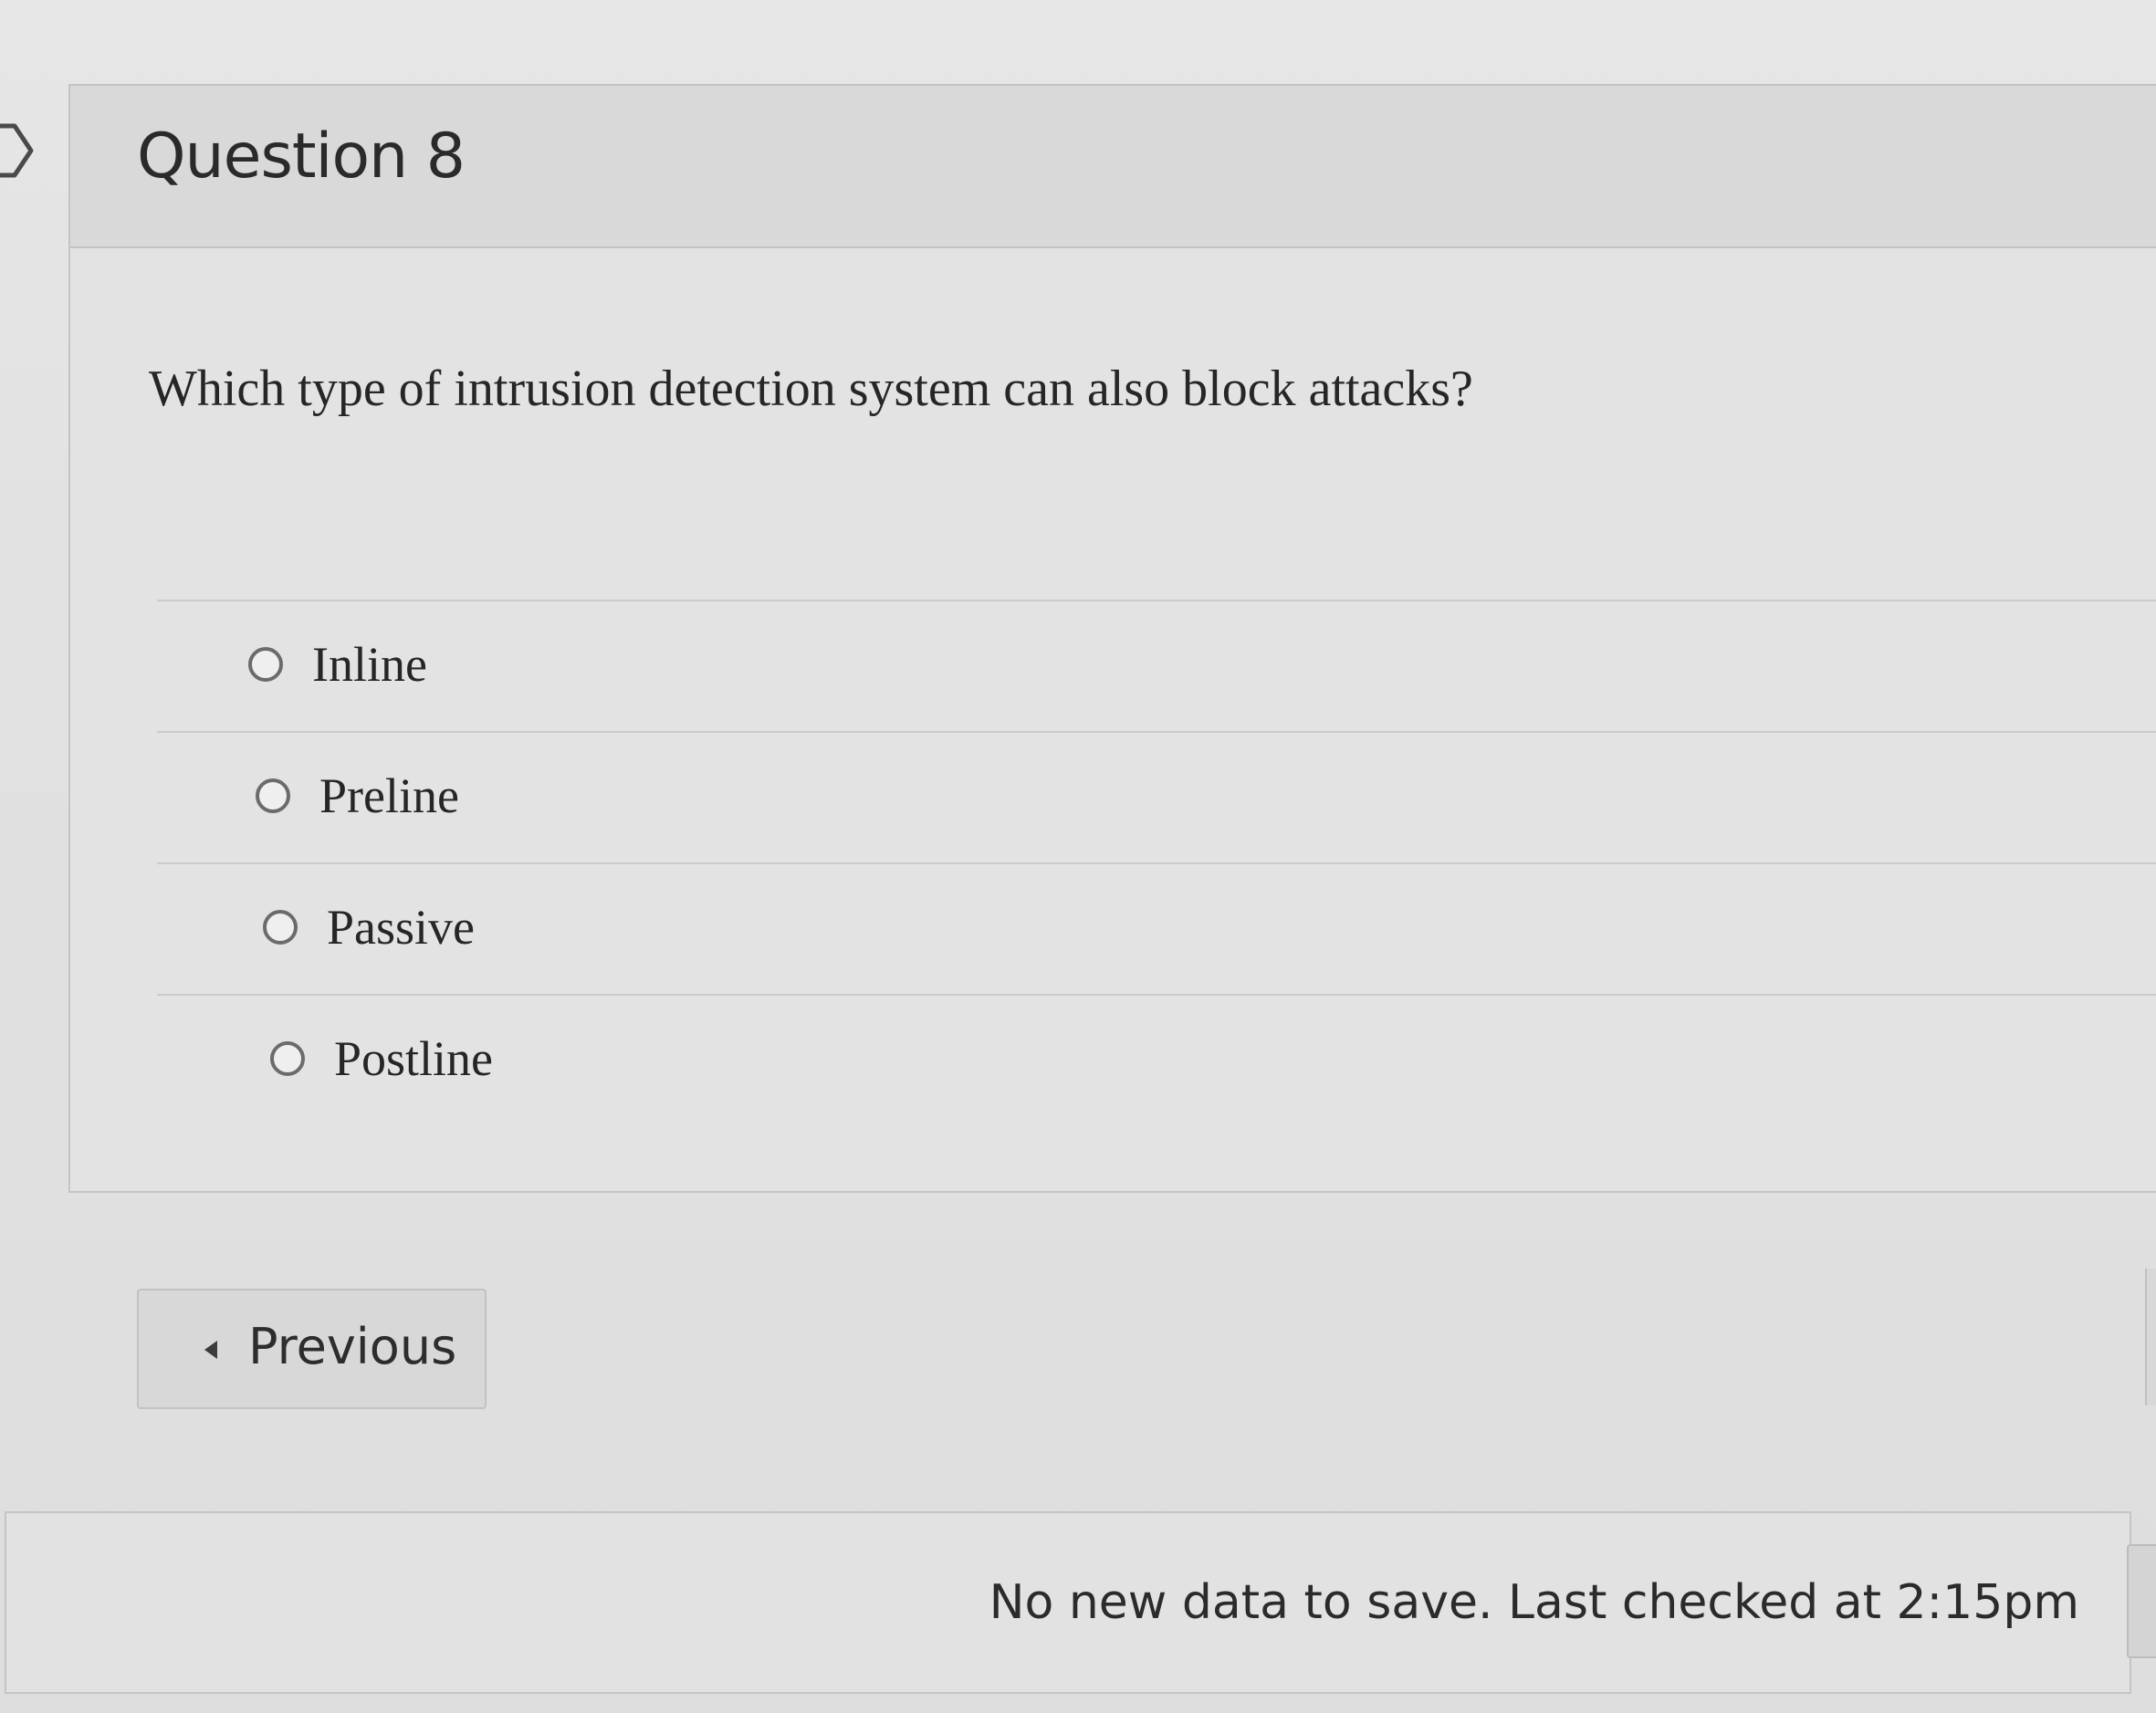 The image size is (2156, 1713). Describe the element at coordinates (2142, 1601) in the screenshot. I see `submit-quiz-button-edge` at that location.